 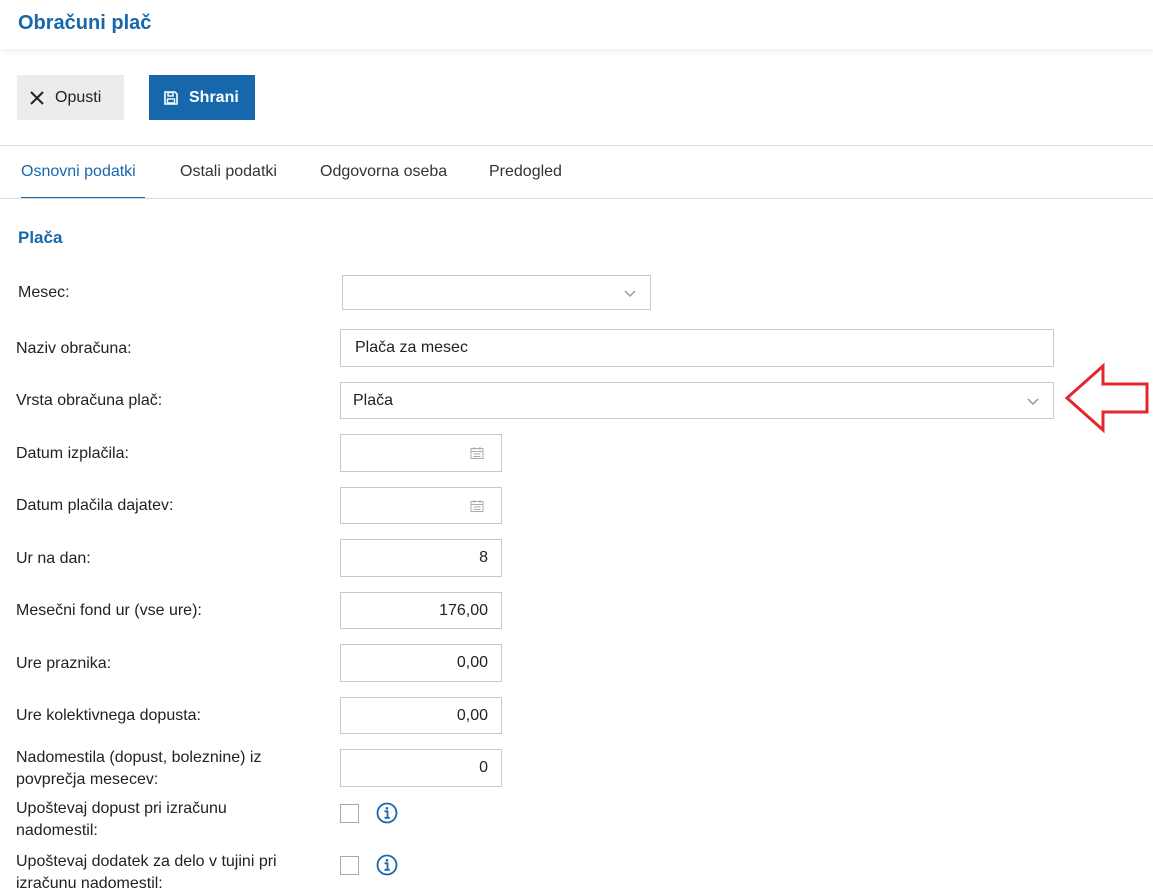 I want to click on cancel-button: Opusti, so click(x=70, y=97).